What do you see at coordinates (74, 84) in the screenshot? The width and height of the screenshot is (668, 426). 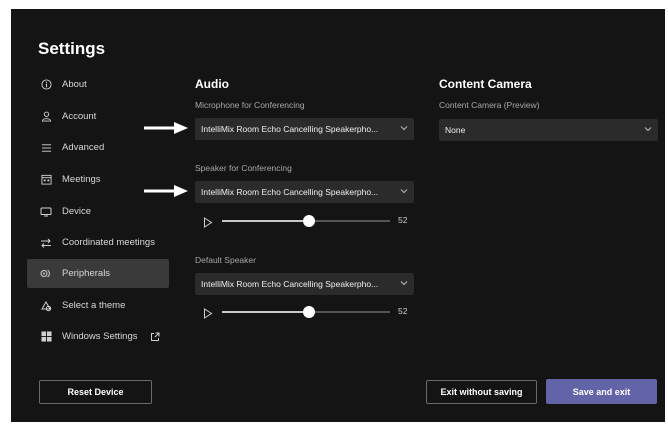 I see `sidebar-item-label: About` at bounding box center [74, 84].